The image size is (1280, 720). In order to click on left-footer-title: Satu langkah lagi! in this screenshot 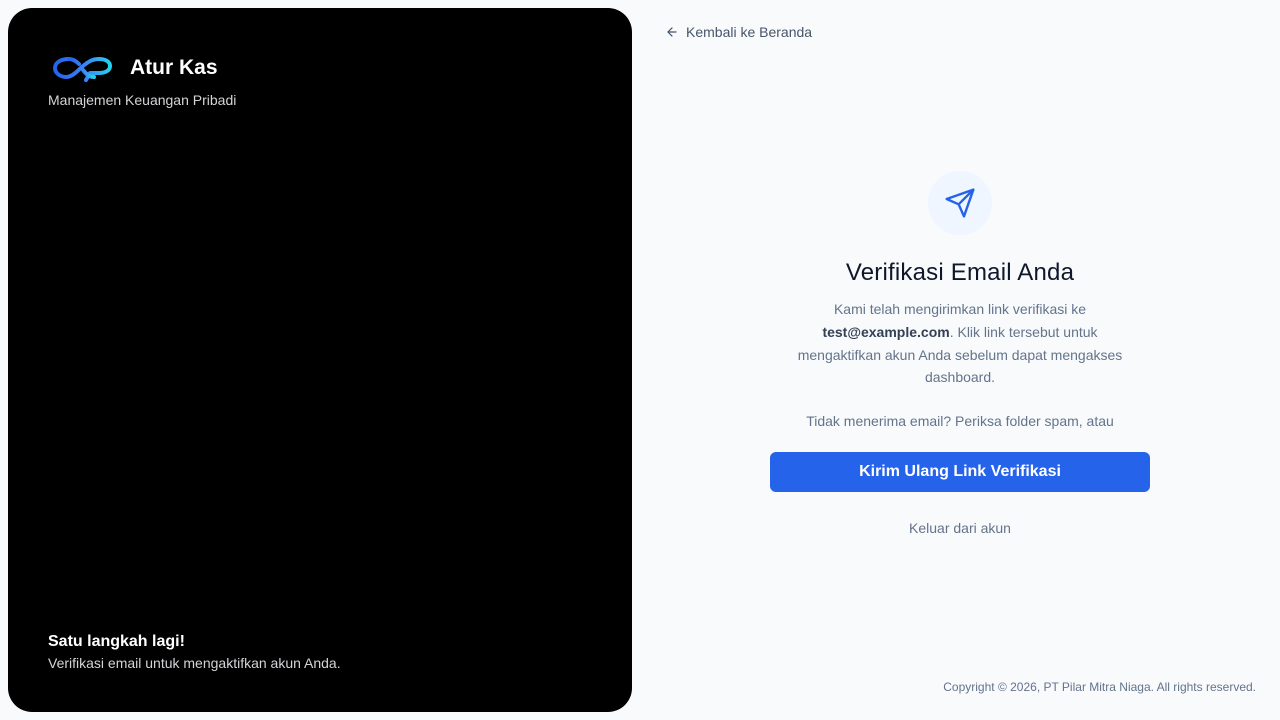, I will do `click(116, 641)`.